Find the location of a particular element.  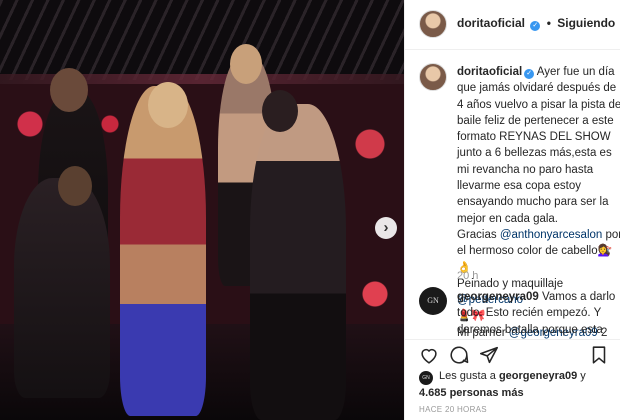

likes-prefix: Les gusta a is located at coordinates (469, 376).